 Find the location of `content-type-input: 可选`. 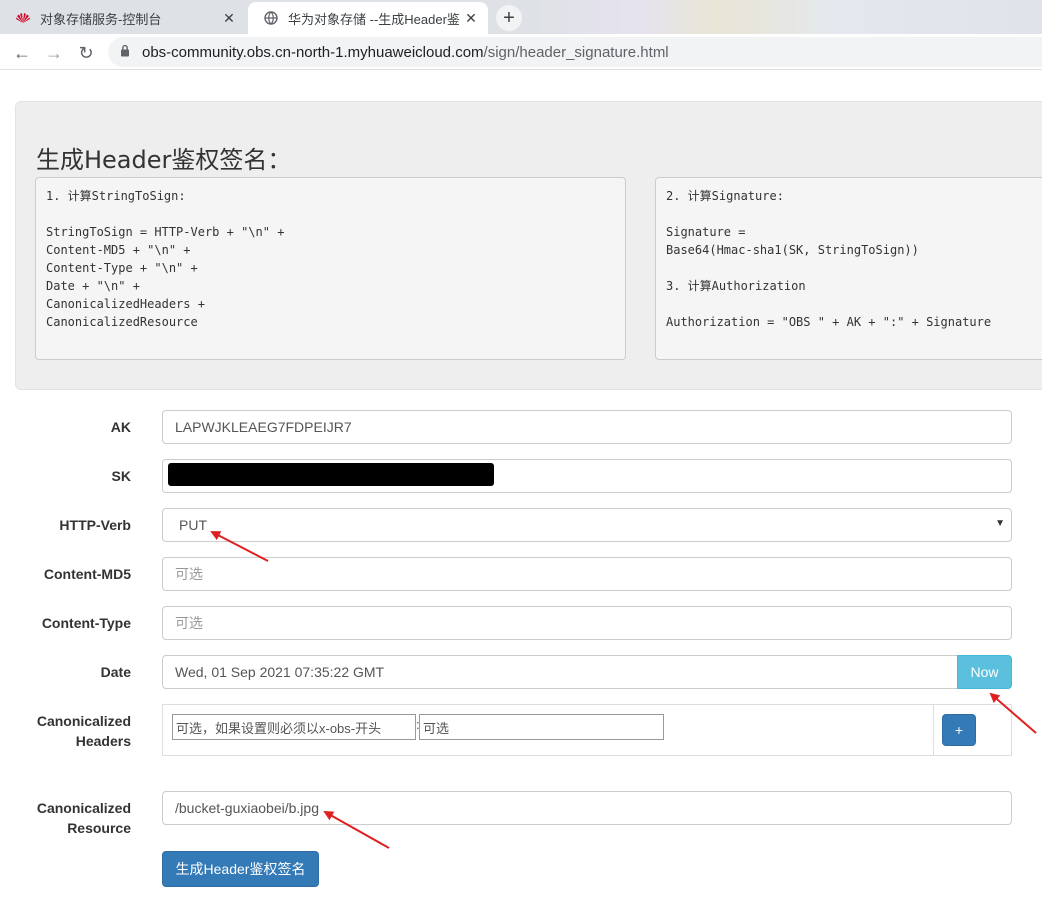

content-type-input: 可选 is located at coordinates (587, 623).